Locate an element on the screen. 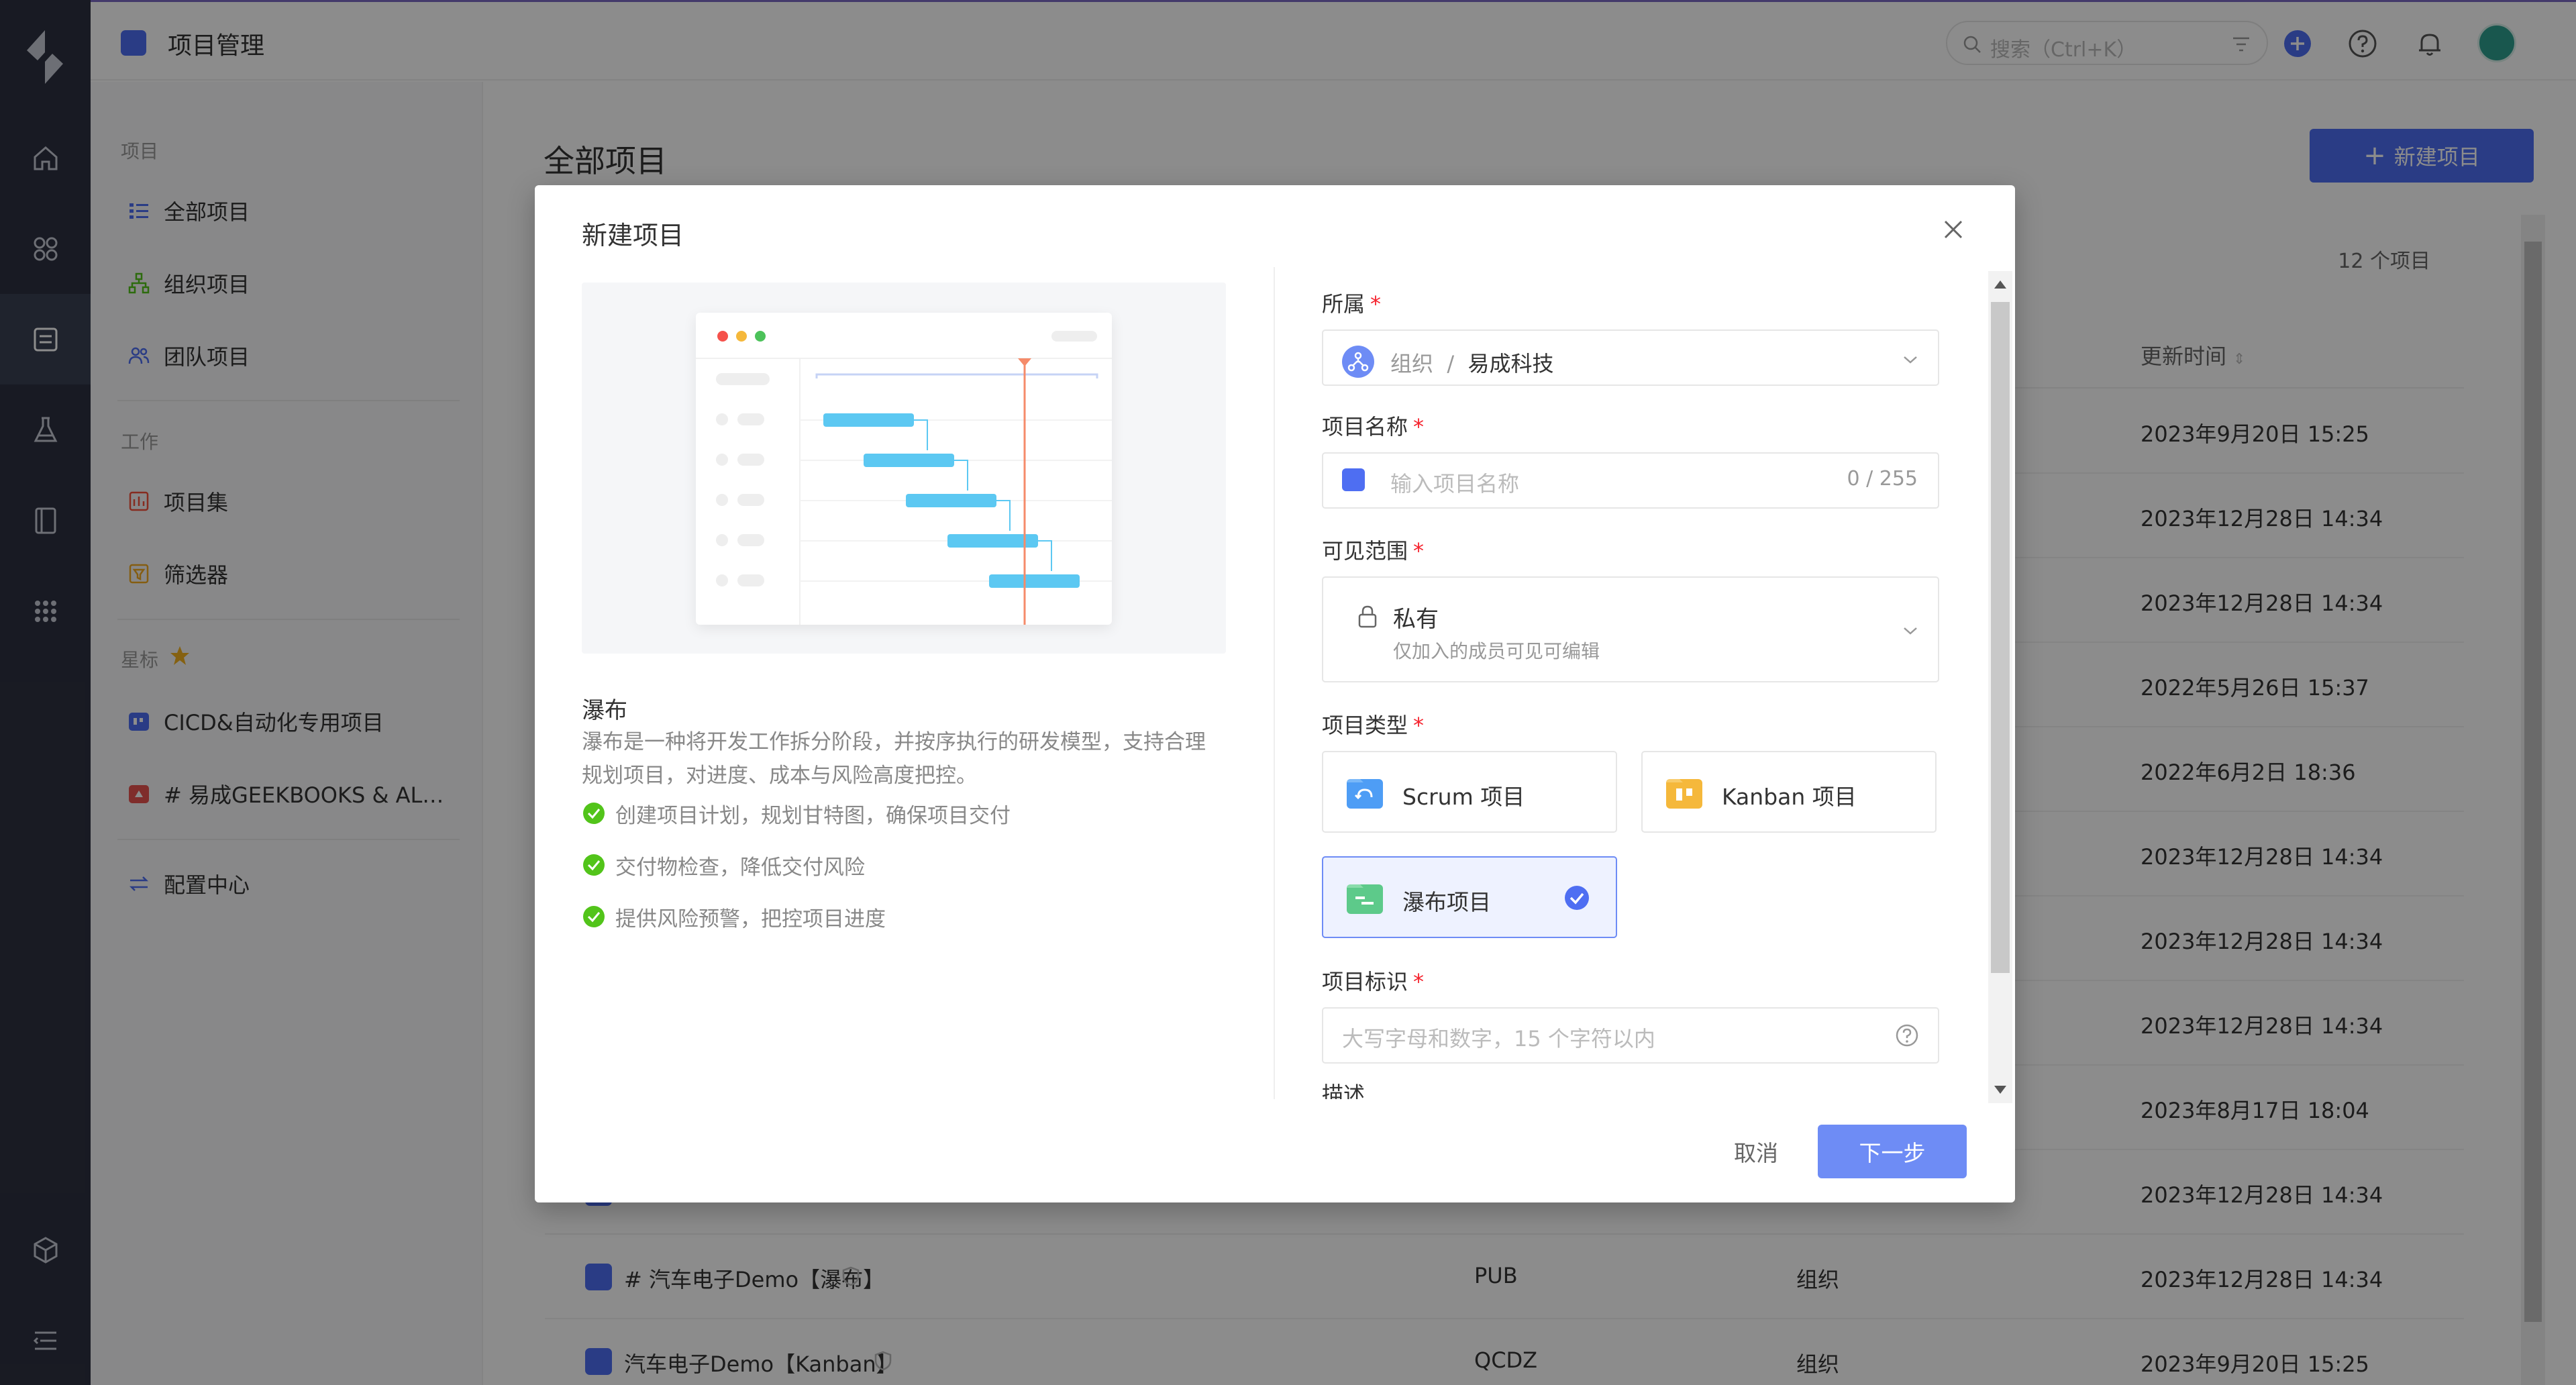 Image resolution: width=2576 pixels, height=1385 pixels. project-name-placeholder: 输入项目名称 is located at coordinates (1455, 484).